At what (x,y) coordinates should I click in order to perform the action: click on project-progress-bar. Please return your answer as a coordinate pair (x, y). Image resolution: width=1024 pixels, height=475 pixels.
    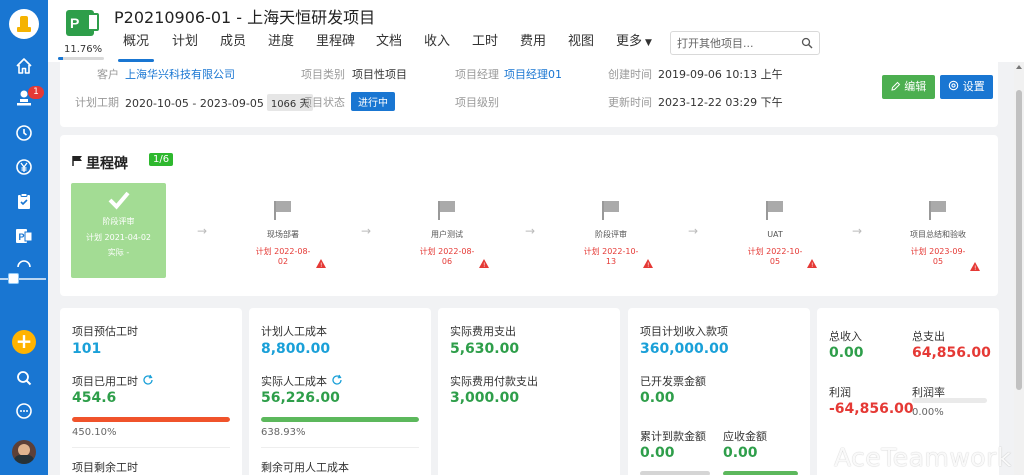
    Looking at the image, I should click on (81, 58).